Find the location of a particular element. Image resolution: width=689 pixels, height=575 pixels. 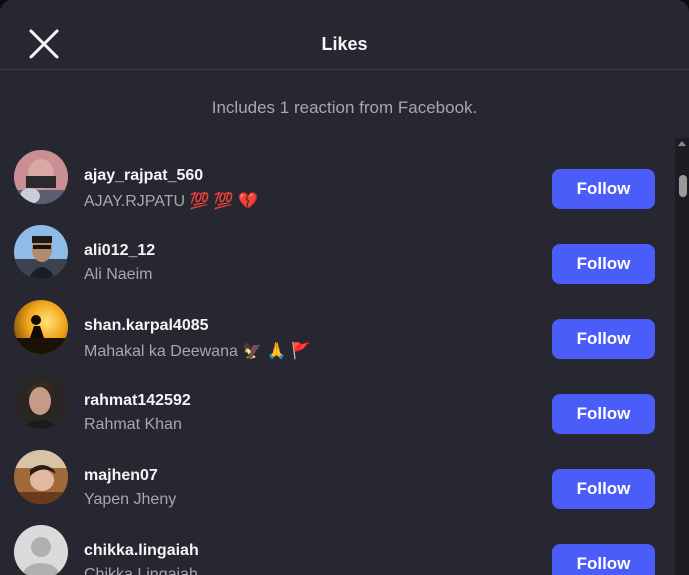

username: ajay_rajpat_560 is located at coordinates (143, 176).